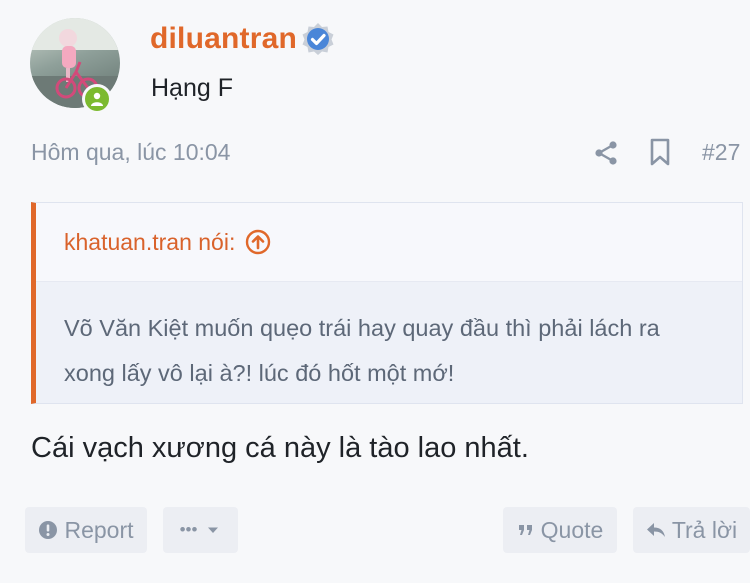  Describe the element at coordinates (97, 99) in the screenshot. I see `user-online-icon` at that location.